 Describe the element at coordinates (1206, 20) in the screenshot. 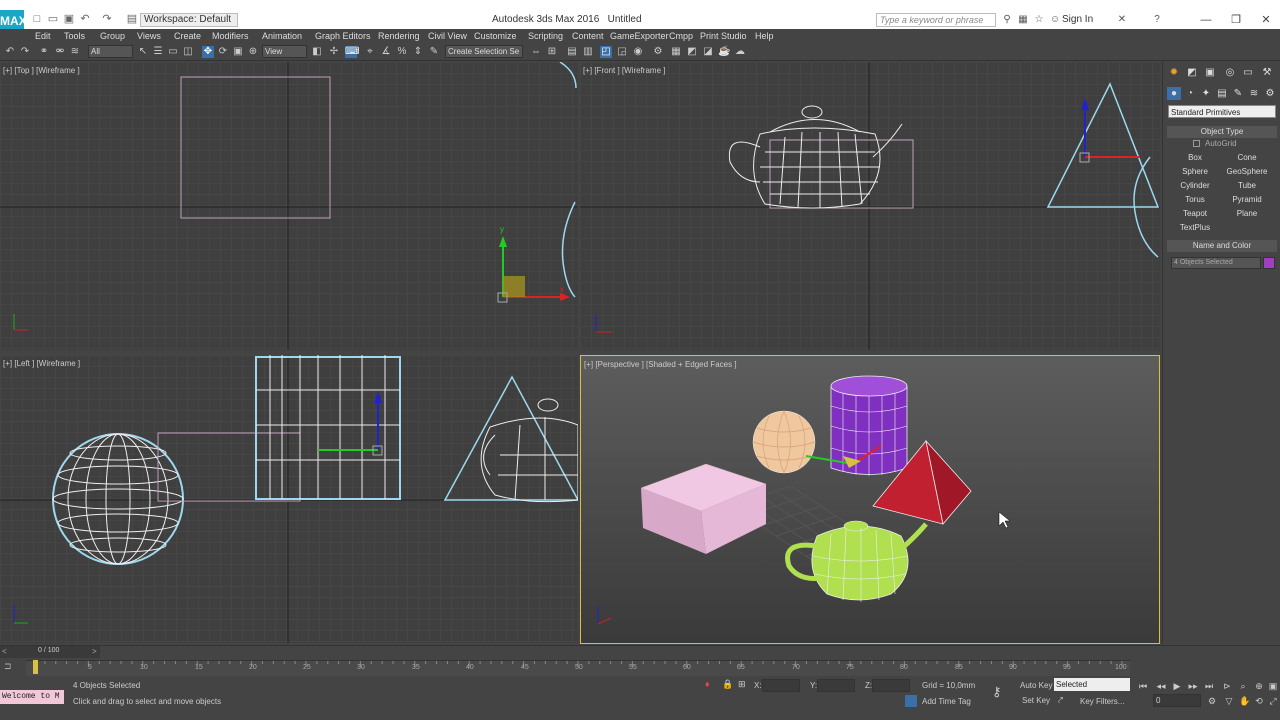

I see `minimize-button: —` at that location.